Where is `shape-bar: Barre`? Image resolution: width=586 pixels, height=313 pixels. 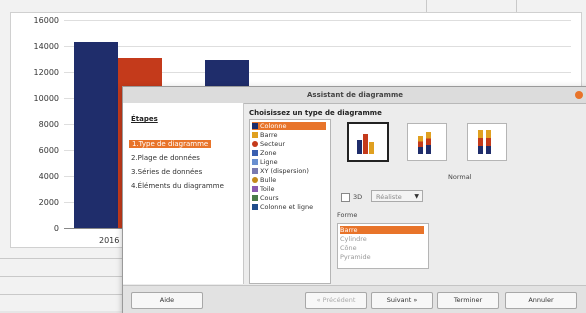 shape-bar: Barre is located at coordinates (382, 230).